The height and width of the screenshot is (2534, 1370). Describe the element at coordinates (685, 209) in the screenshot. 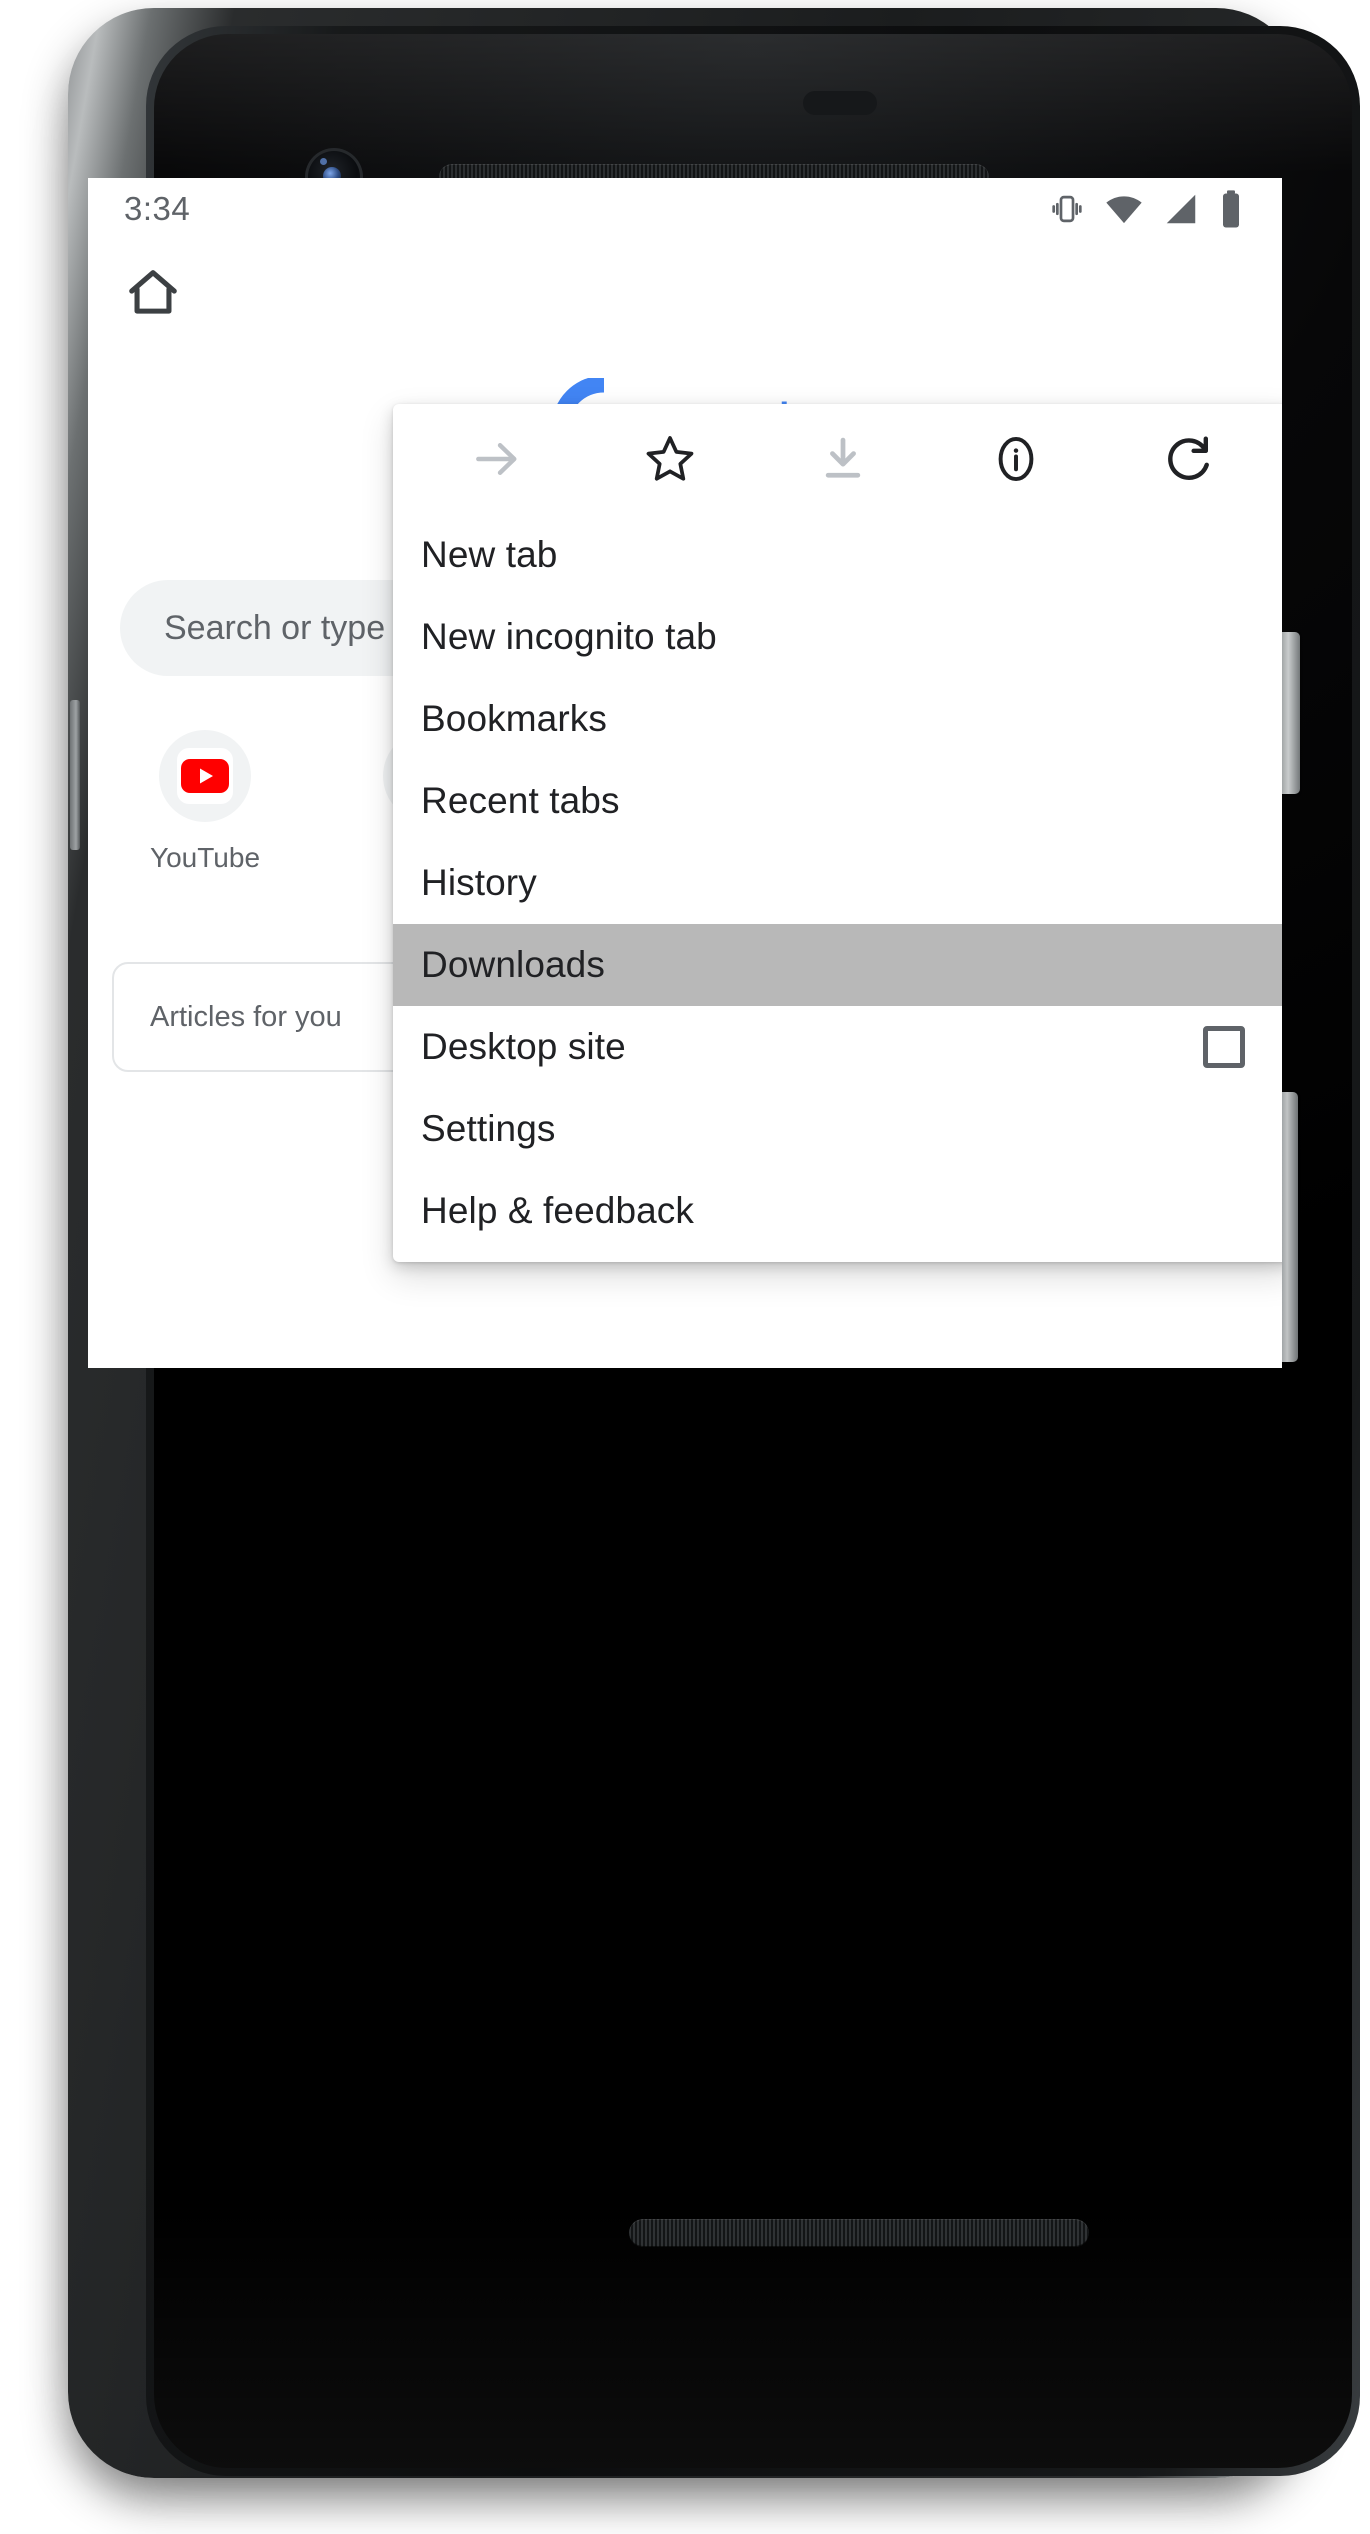

I see `status-bar: 3:34` at that location.